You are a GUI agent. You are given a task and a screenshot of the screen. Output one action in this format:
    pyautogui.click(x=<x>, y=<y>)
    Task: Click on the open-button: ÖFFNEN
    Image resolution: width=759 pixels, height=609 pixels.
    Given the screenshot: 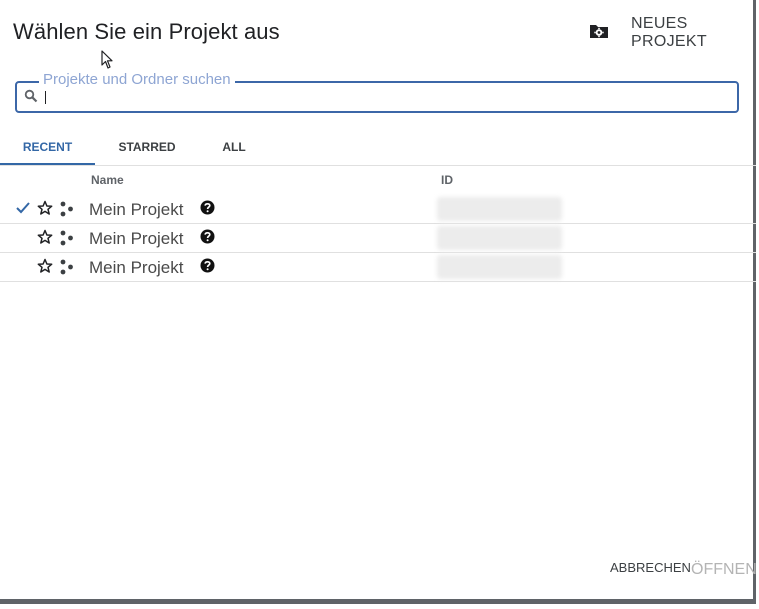 What is the action you would take?
    pyautogui.click(x=724, y=570)
    